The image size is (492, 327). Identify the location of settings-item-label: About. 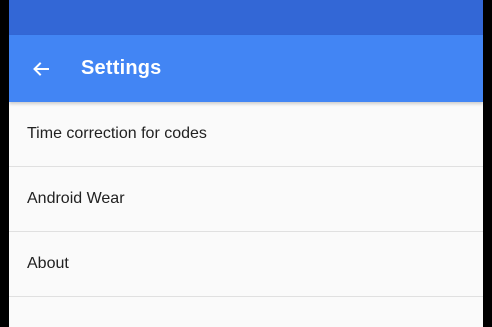
(48, 263).